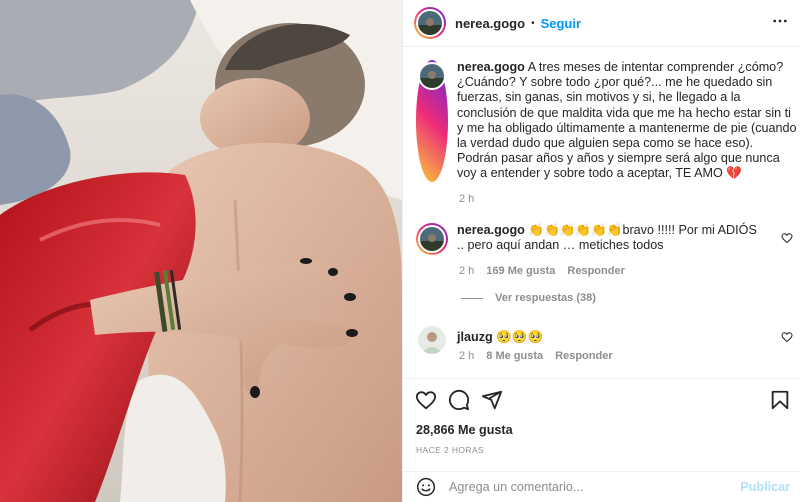 The image size is (800, 502). What do you see at coordinates (490, 23) in the screenshot?
I see `author-username: nerea.gogo` at bounding box center [490, 23].